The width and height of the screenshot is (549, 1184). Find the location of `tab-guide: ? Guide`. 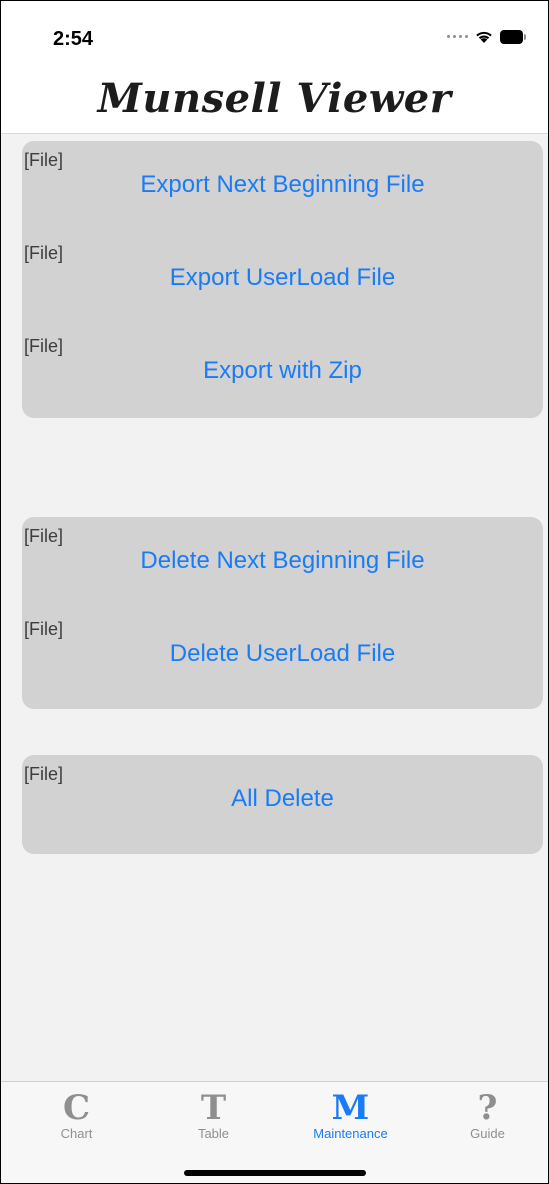

tab-guide: ? Guide is located at coordinates (483, 1117).